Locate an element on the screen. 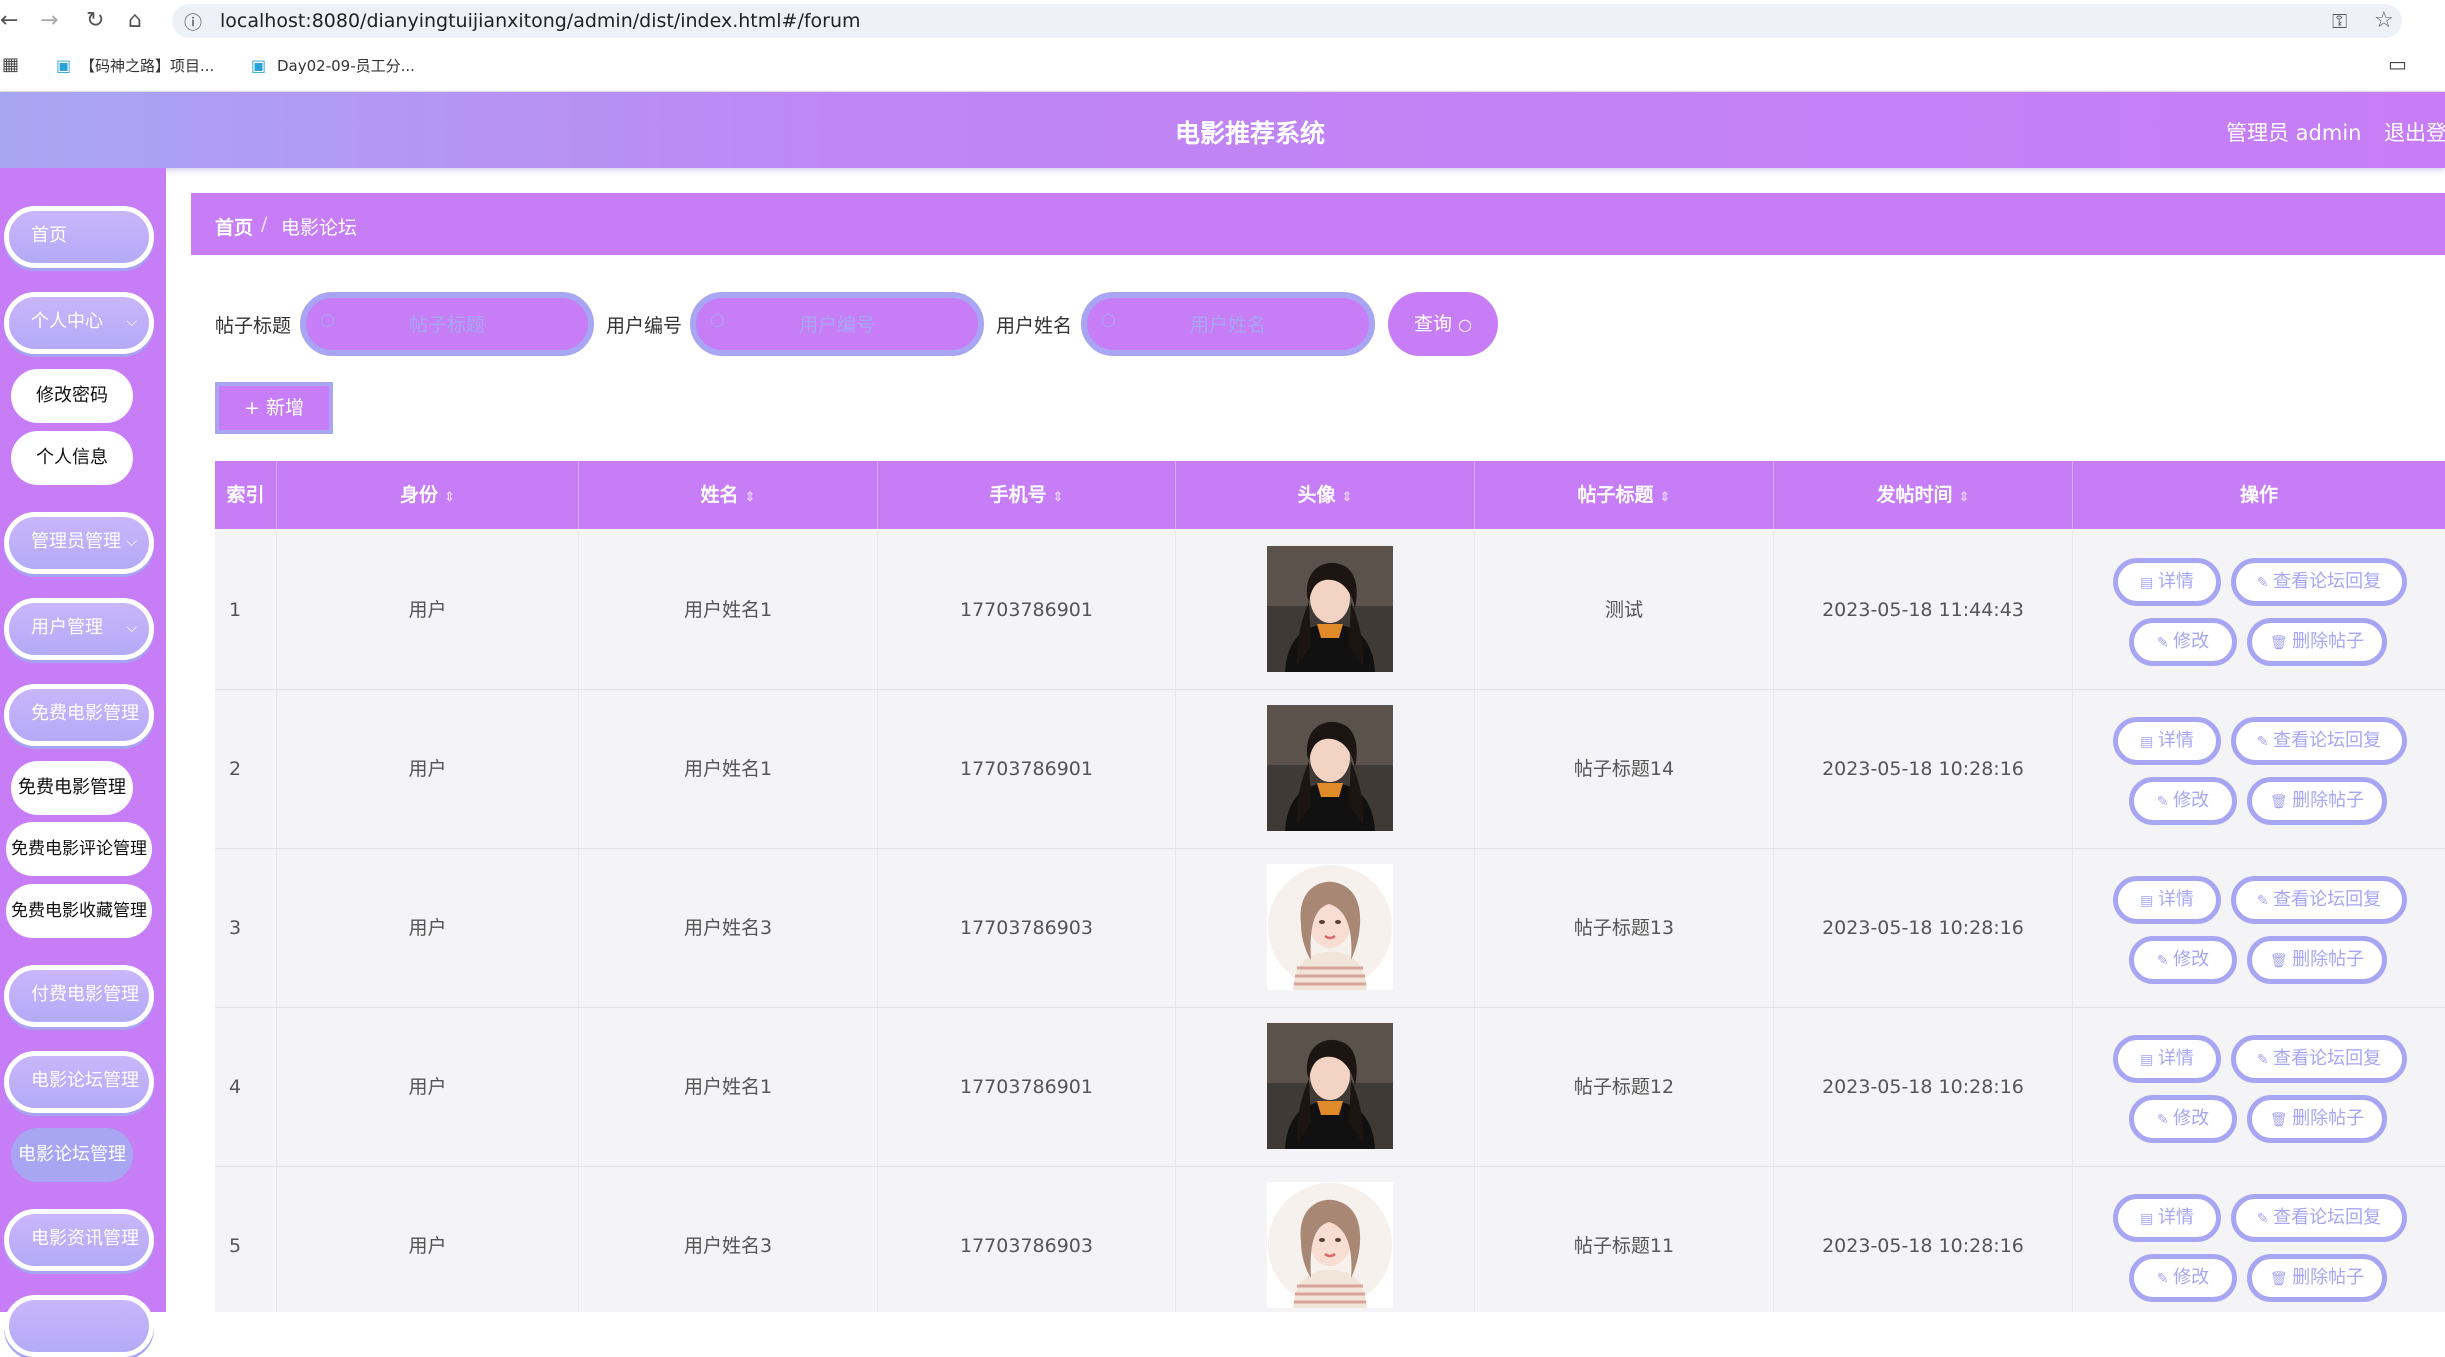  site-info-icon: ⓘ is located at coordinates (193, 22).